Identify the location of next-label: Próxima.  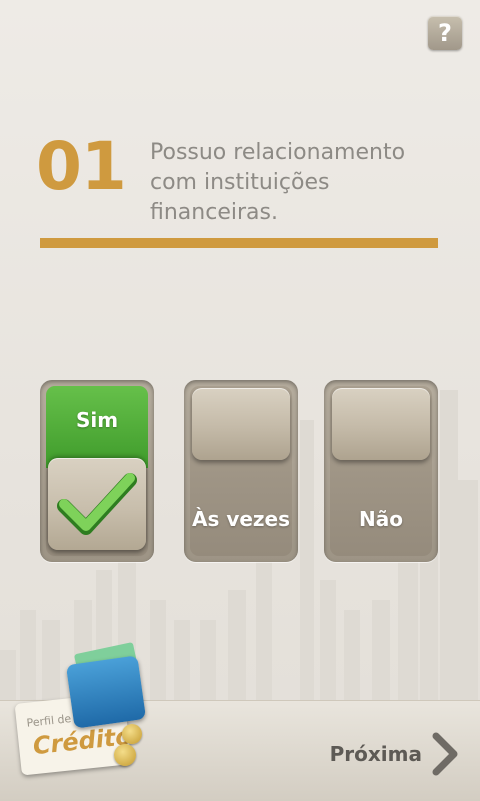
(375, 754).